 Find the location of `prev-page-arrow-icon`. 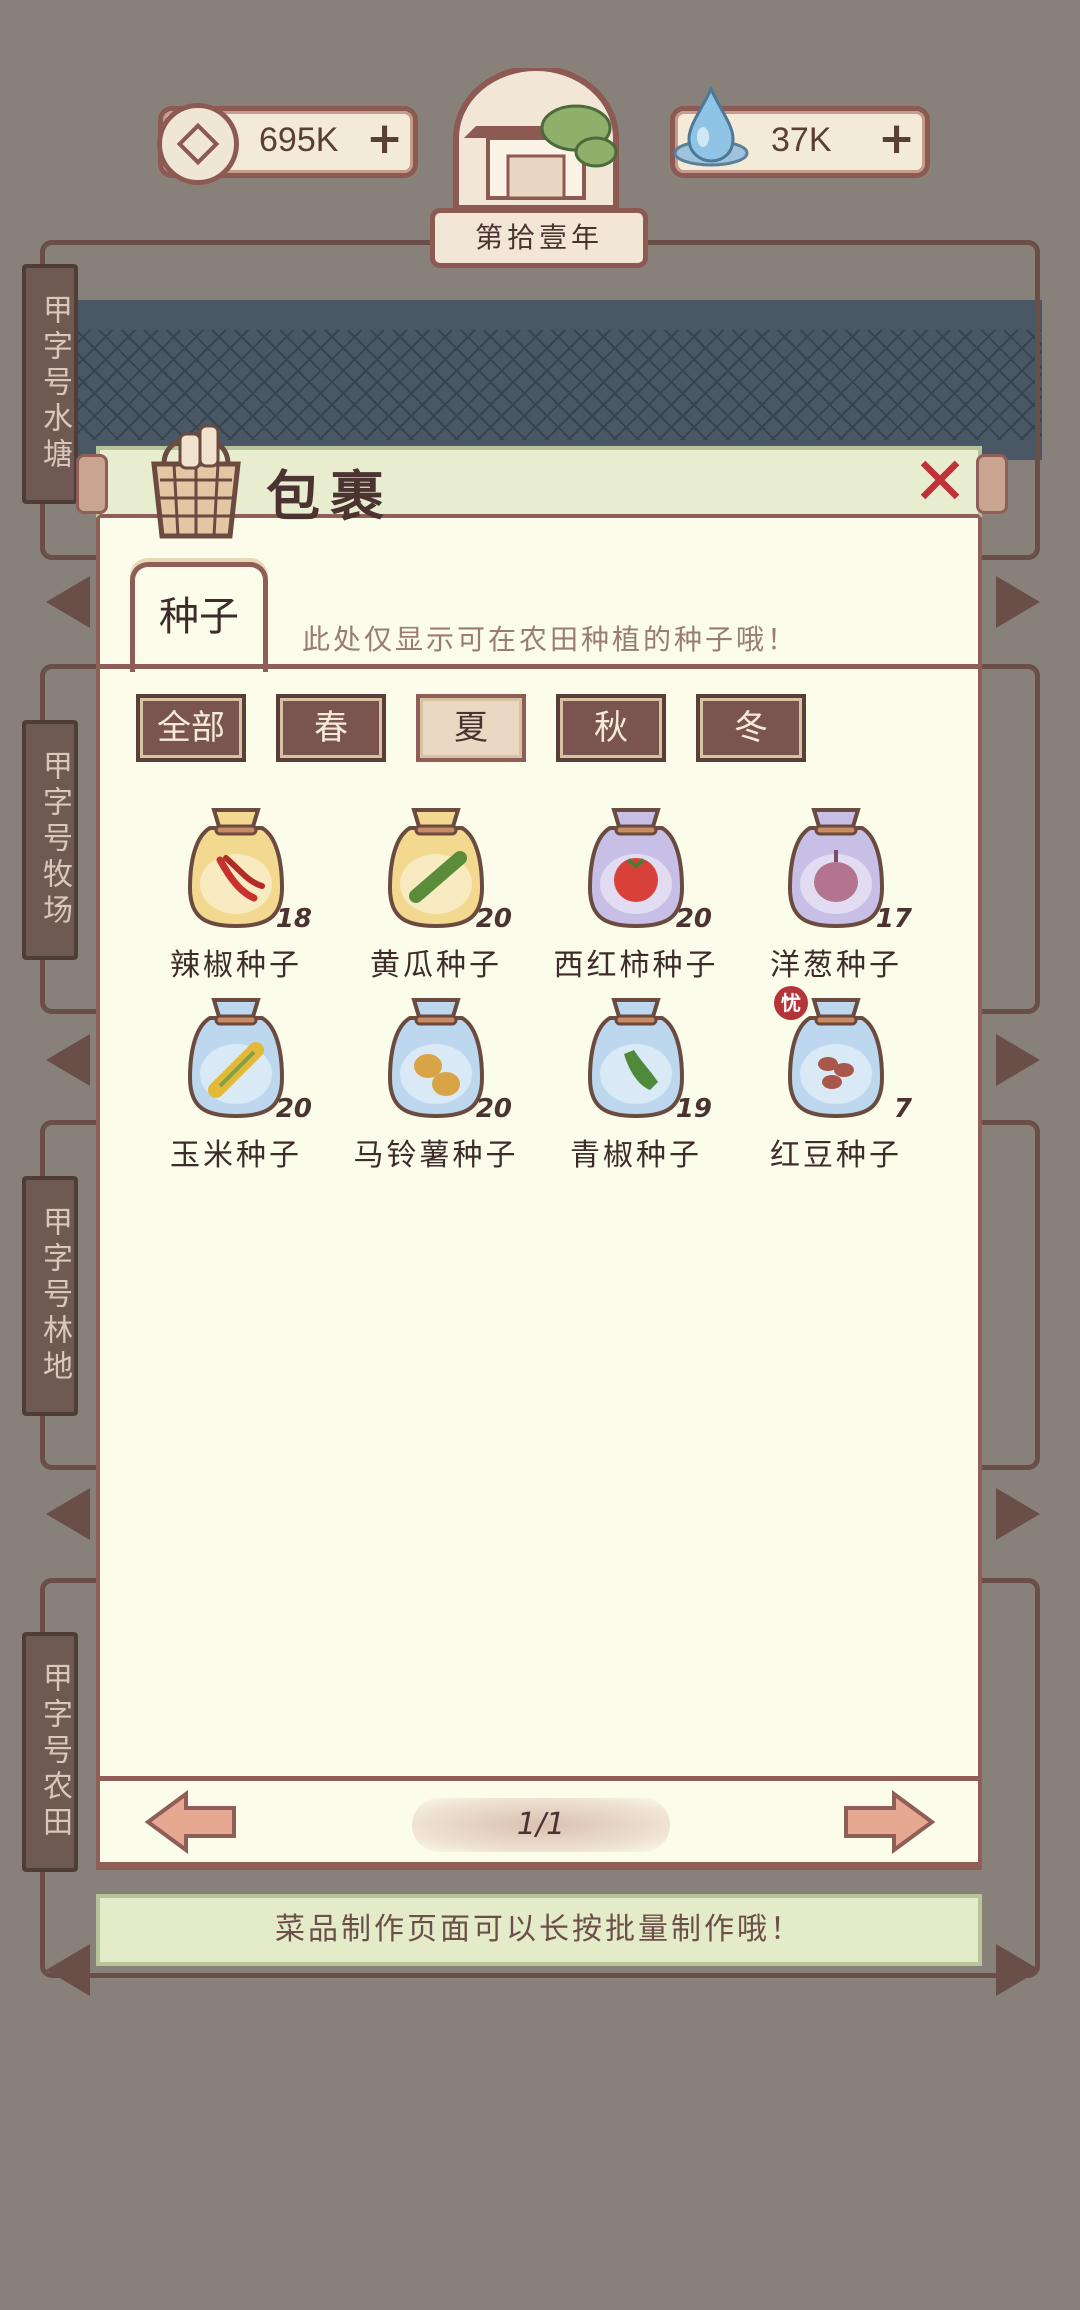

prev-page-arrow-icon is located at coordinates (191, 1822).